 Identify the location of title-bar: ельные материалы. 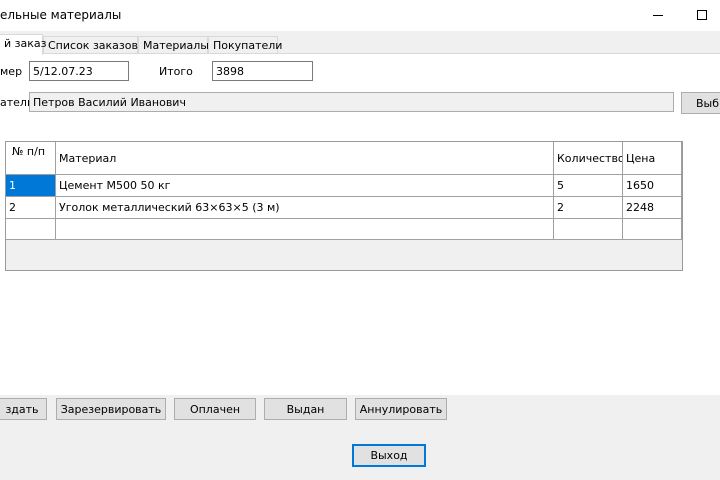
(360, 15).